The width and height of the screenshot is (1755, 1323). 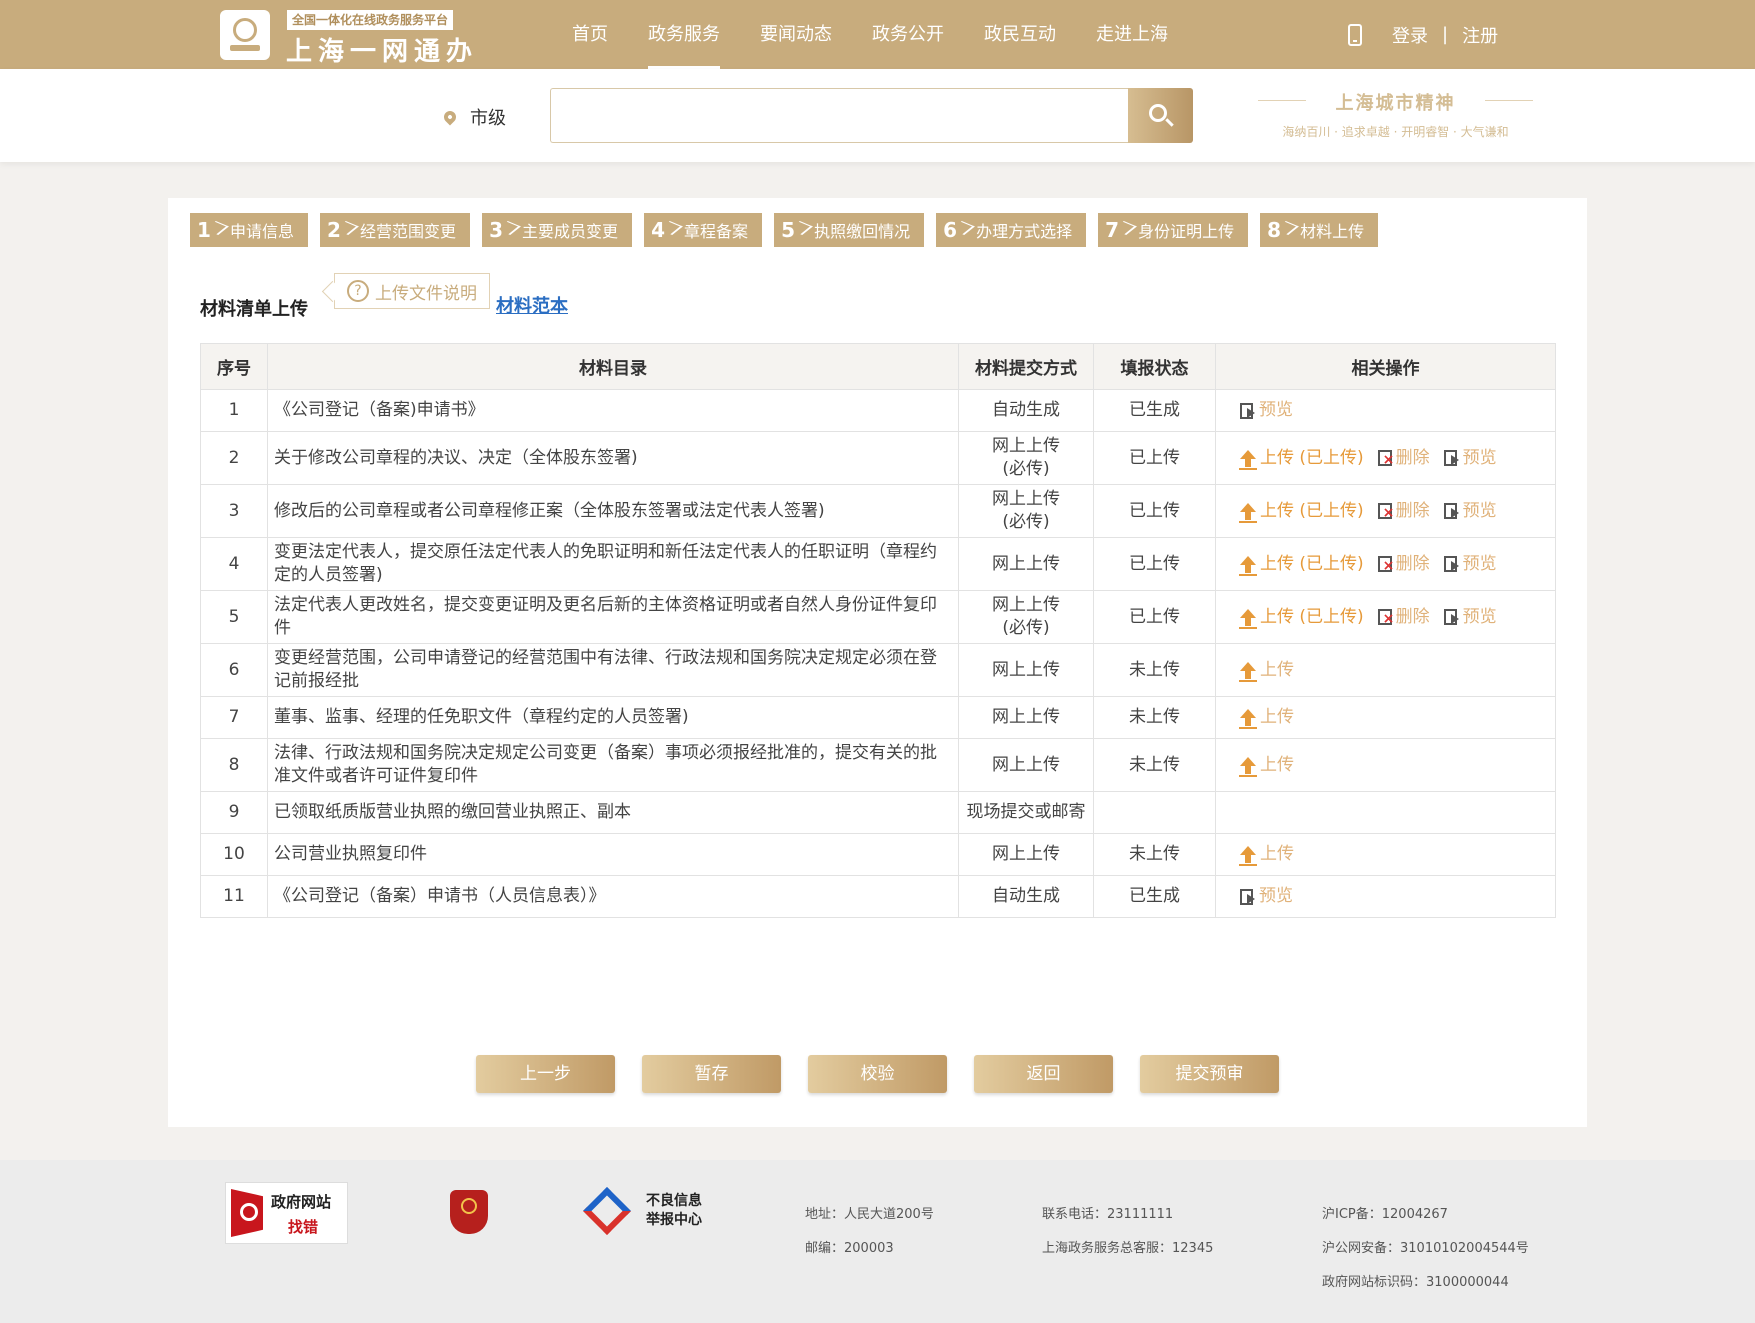 I want to click on logo-mark-icon, so click(x=245, y=35).